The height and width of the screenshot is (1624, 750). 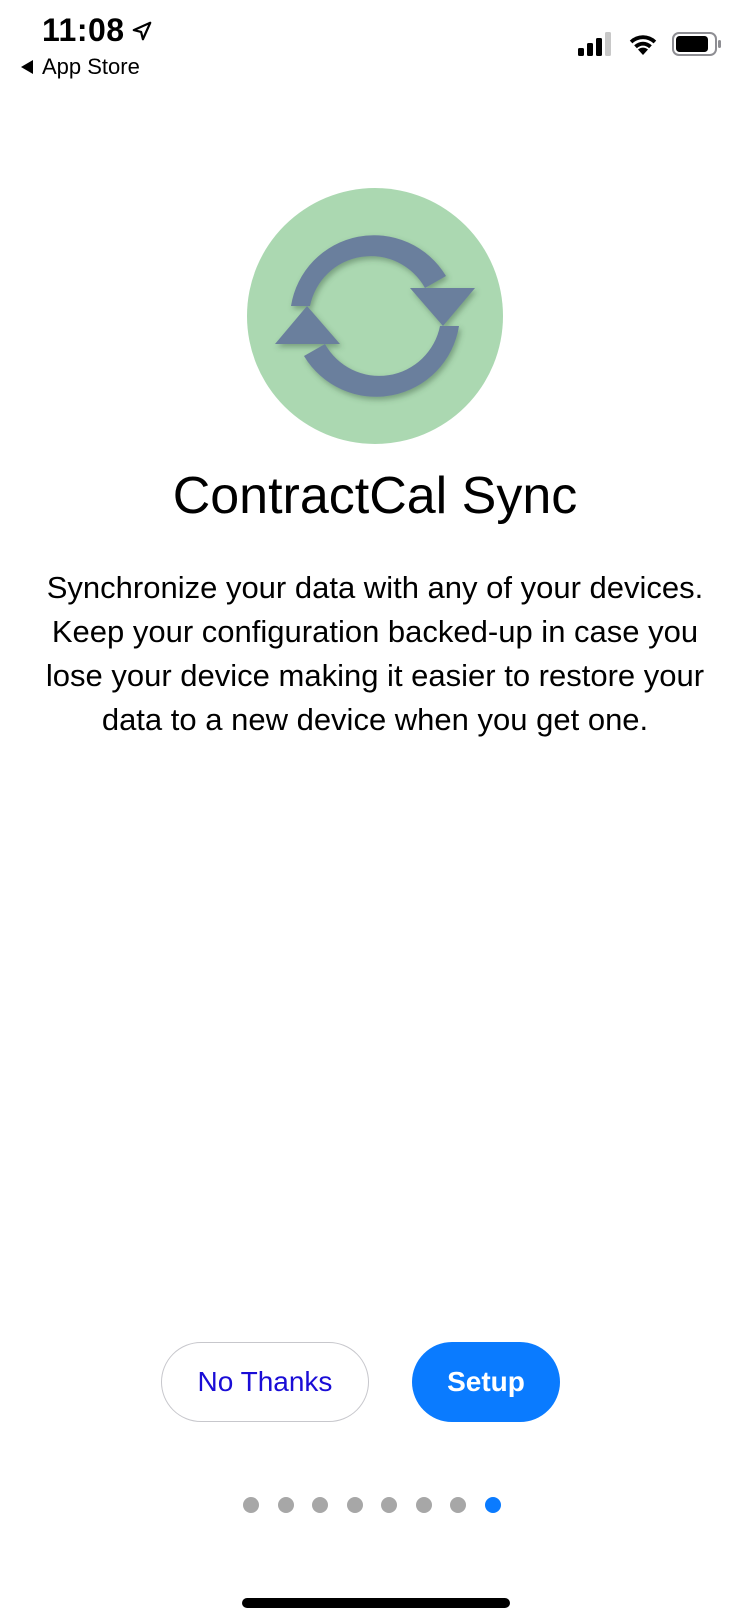 What do you see at coordinates (83, 30) in the screenshot?
I see `time-text: 11:08` at bounding box center [83, 30].